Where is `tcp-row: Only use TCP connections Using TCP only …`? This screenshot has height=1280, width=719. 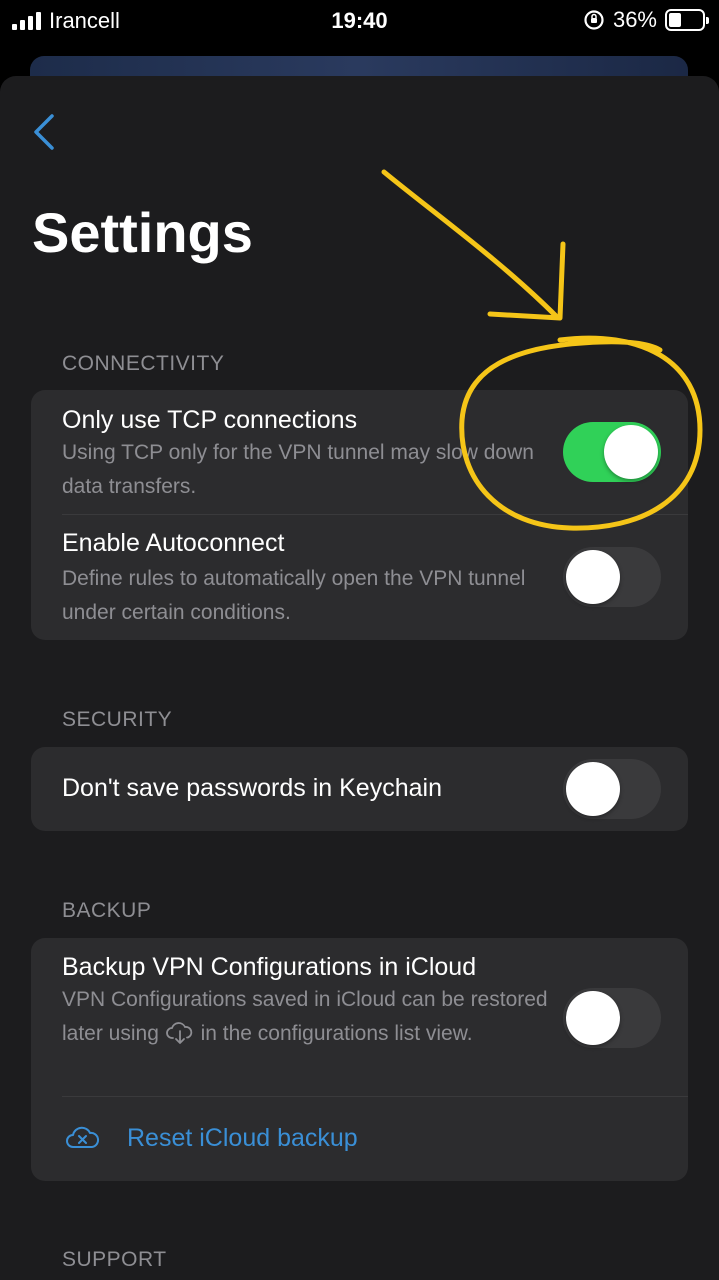
tcp-row: Only use TCP connections Using TCP only … is located at coordinates (359, 452).